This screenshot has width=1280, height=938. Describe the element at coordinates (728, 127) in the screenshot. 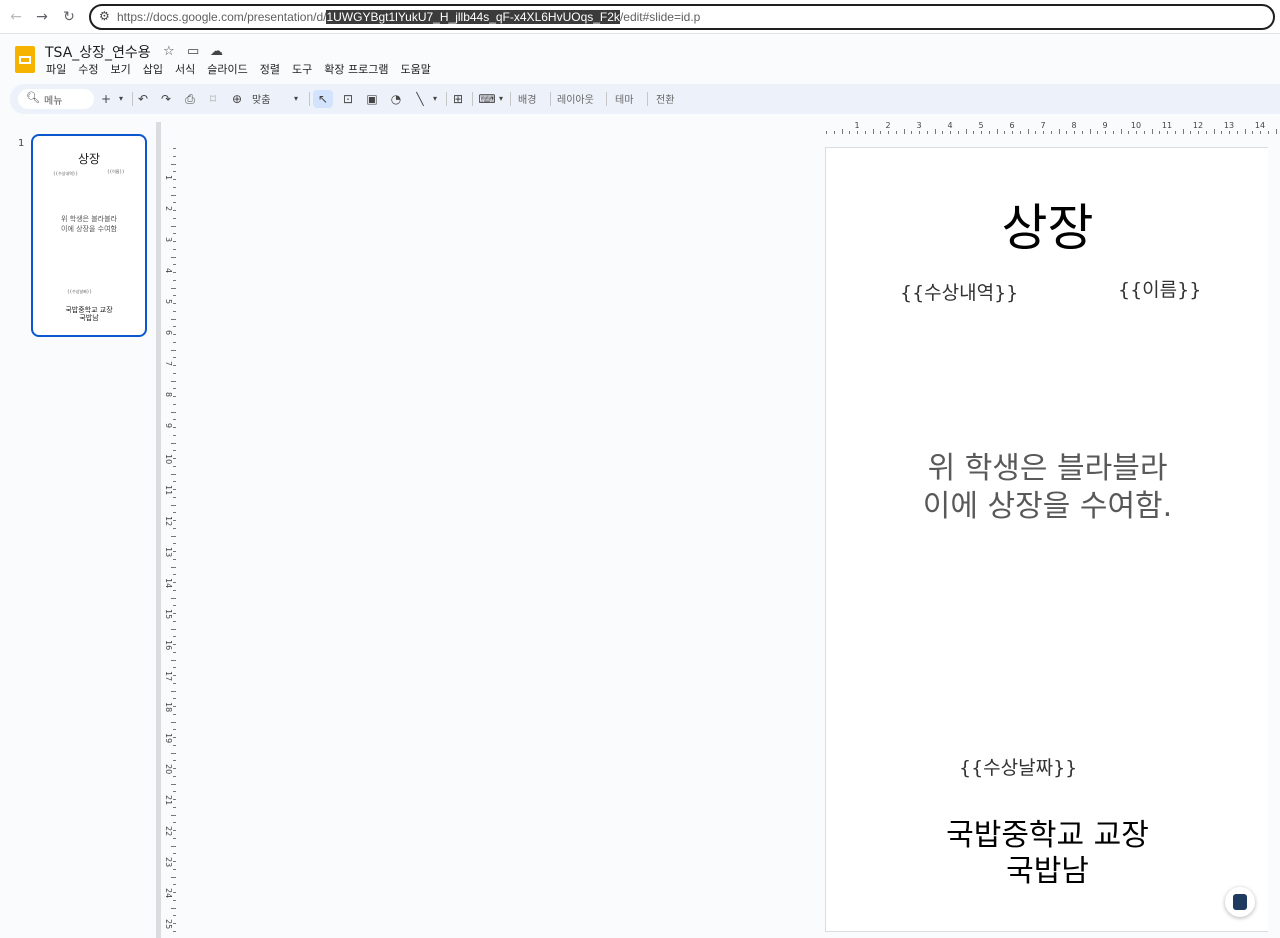

I see `horizontal-ruler: 1 2 3 4 5 6 7 8 9 10 11 12 13 14` at that location.